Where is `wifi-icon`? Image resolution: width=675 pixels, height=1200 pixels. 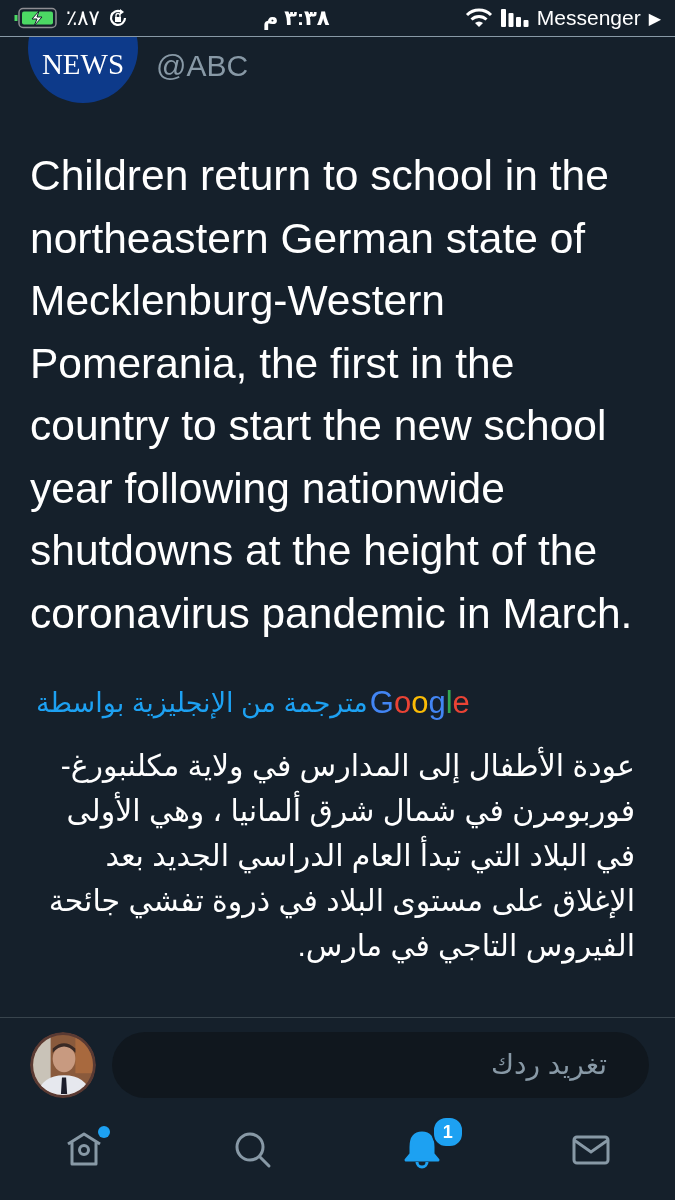 wifi-icon is located at coordinates (478, 18).